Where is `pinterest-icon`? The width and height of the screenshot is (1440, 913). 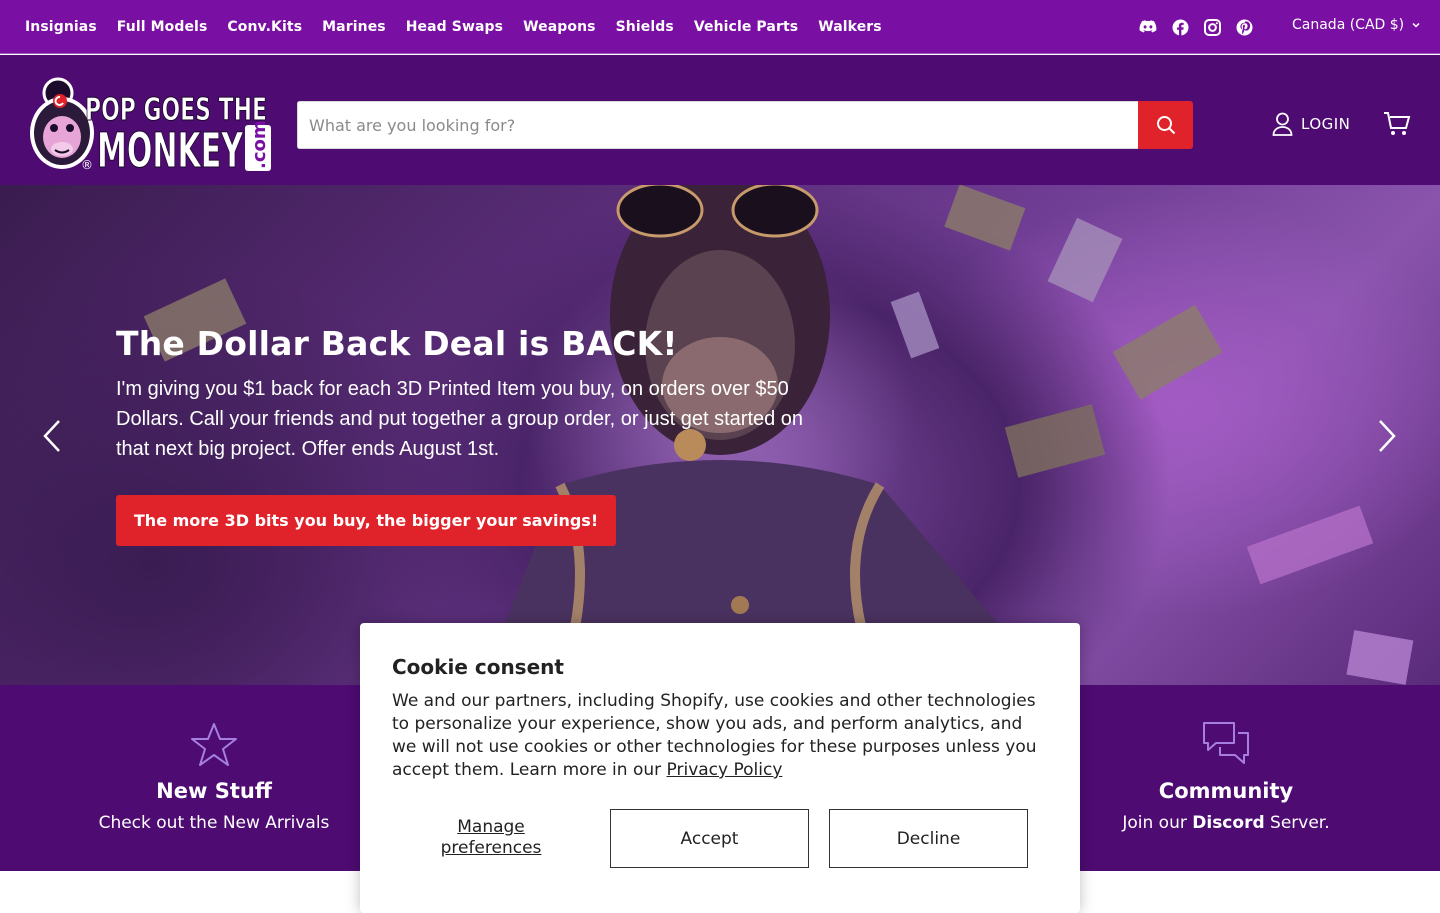 pinterest-icon is located at coordinates (1244, 27).